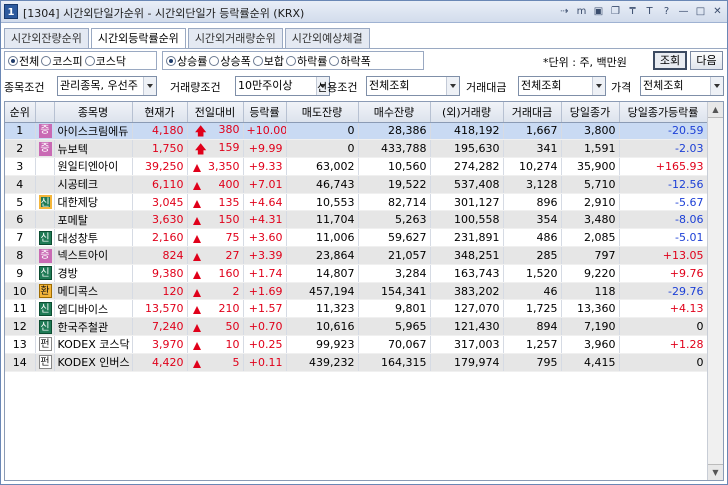 The image size is (728, 485). Describe the element at coordinates (160, 238) in the screenshot. I see `cell-price: 2,160` at that location.